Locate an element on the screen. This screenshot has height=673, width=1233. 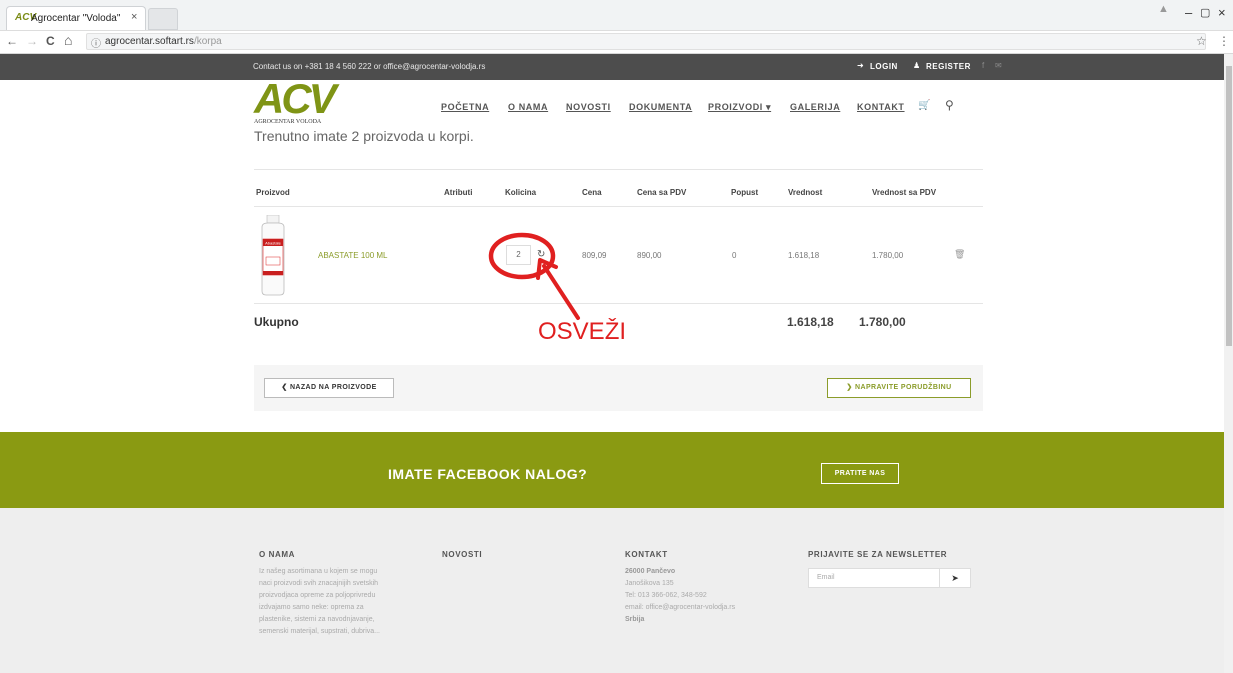
url-text: agrocentar.softart.rs/korpa is located at coordinates (163, 41).